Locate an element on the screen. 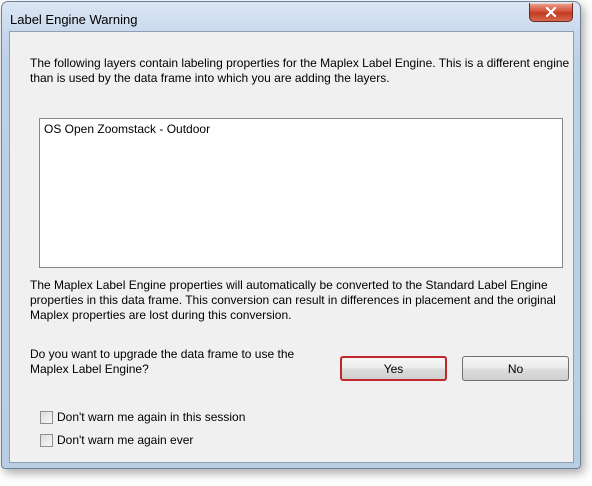 This screenshot has height=486, width=592. no-button: No is located at coordinates (515, 368).